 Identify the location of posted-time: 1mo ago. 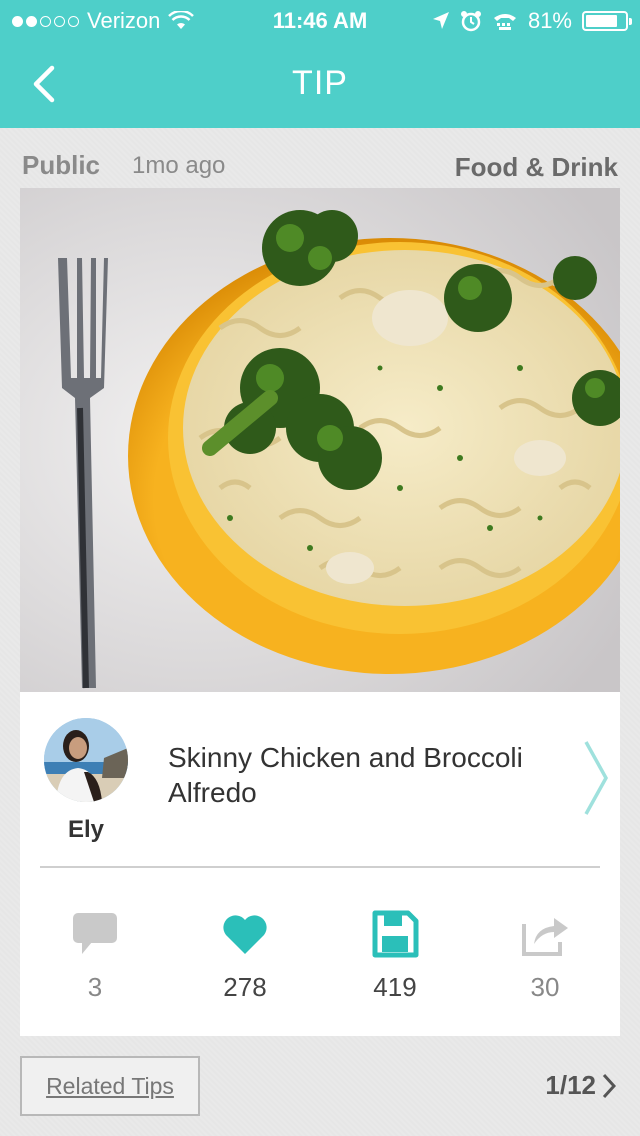
(179, 165).